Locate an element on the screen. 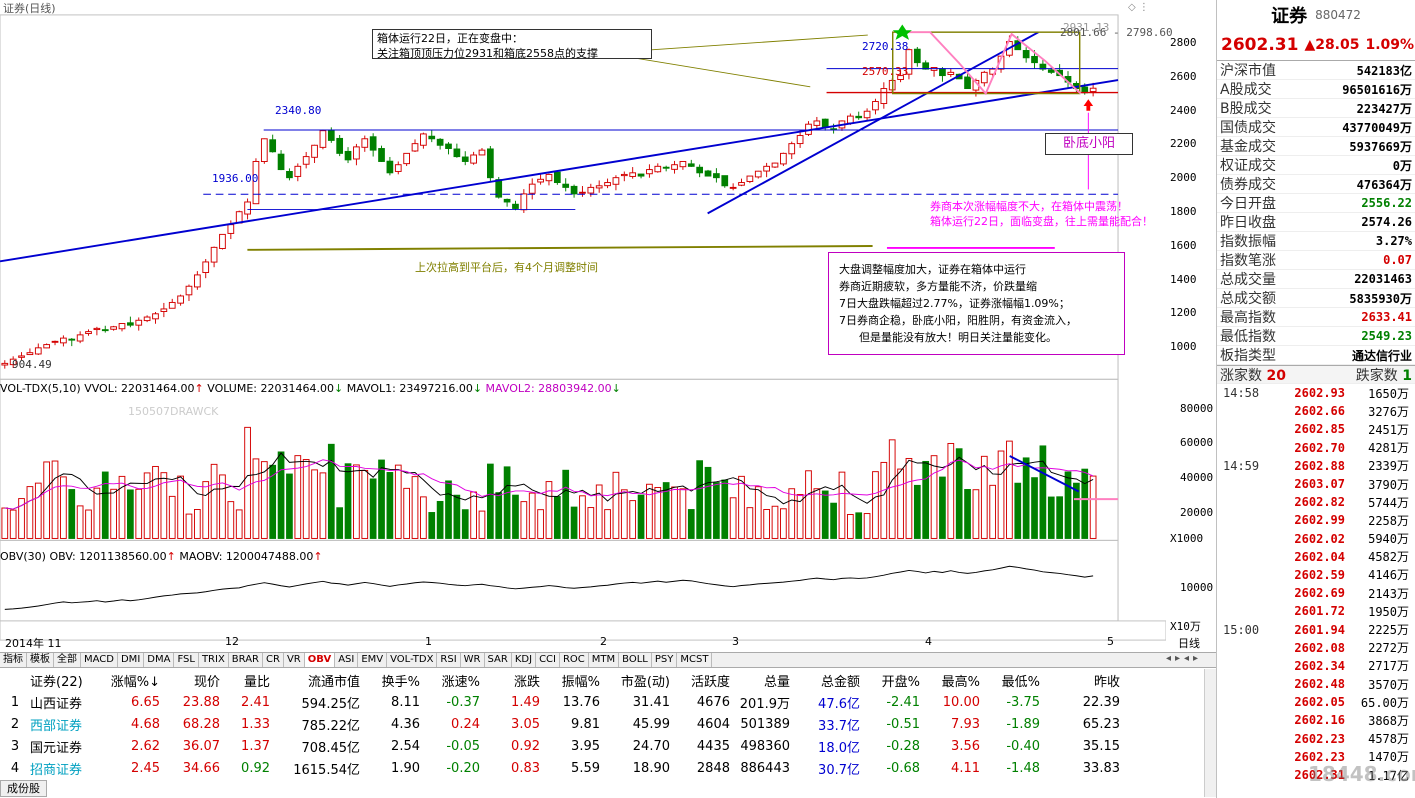  table-scrollbar is located at coordinates (1210, 733).